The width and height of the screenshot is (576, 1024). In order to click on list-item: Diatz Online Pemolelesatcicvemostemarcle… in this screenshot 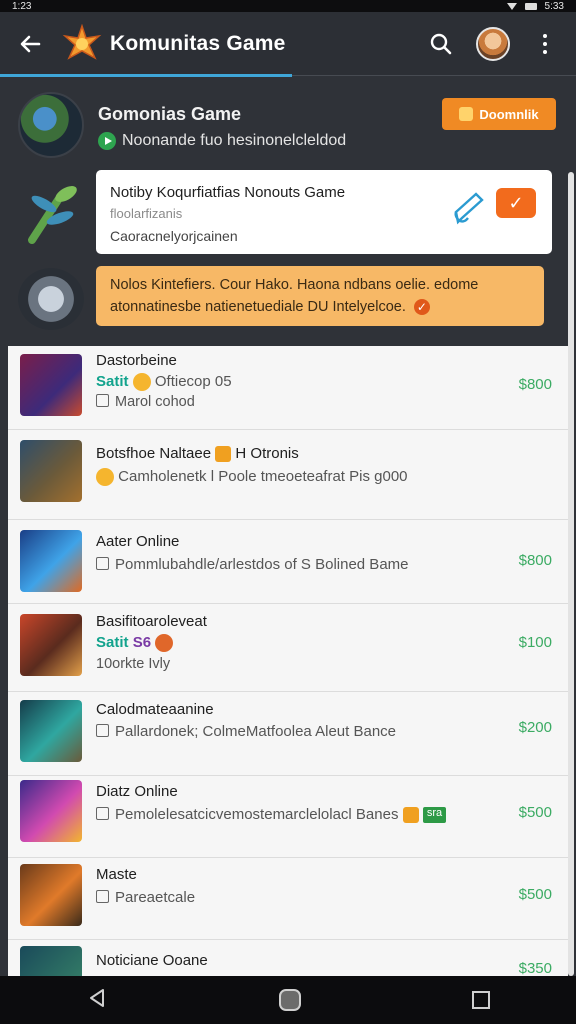, I will do `click(288, 817)`.